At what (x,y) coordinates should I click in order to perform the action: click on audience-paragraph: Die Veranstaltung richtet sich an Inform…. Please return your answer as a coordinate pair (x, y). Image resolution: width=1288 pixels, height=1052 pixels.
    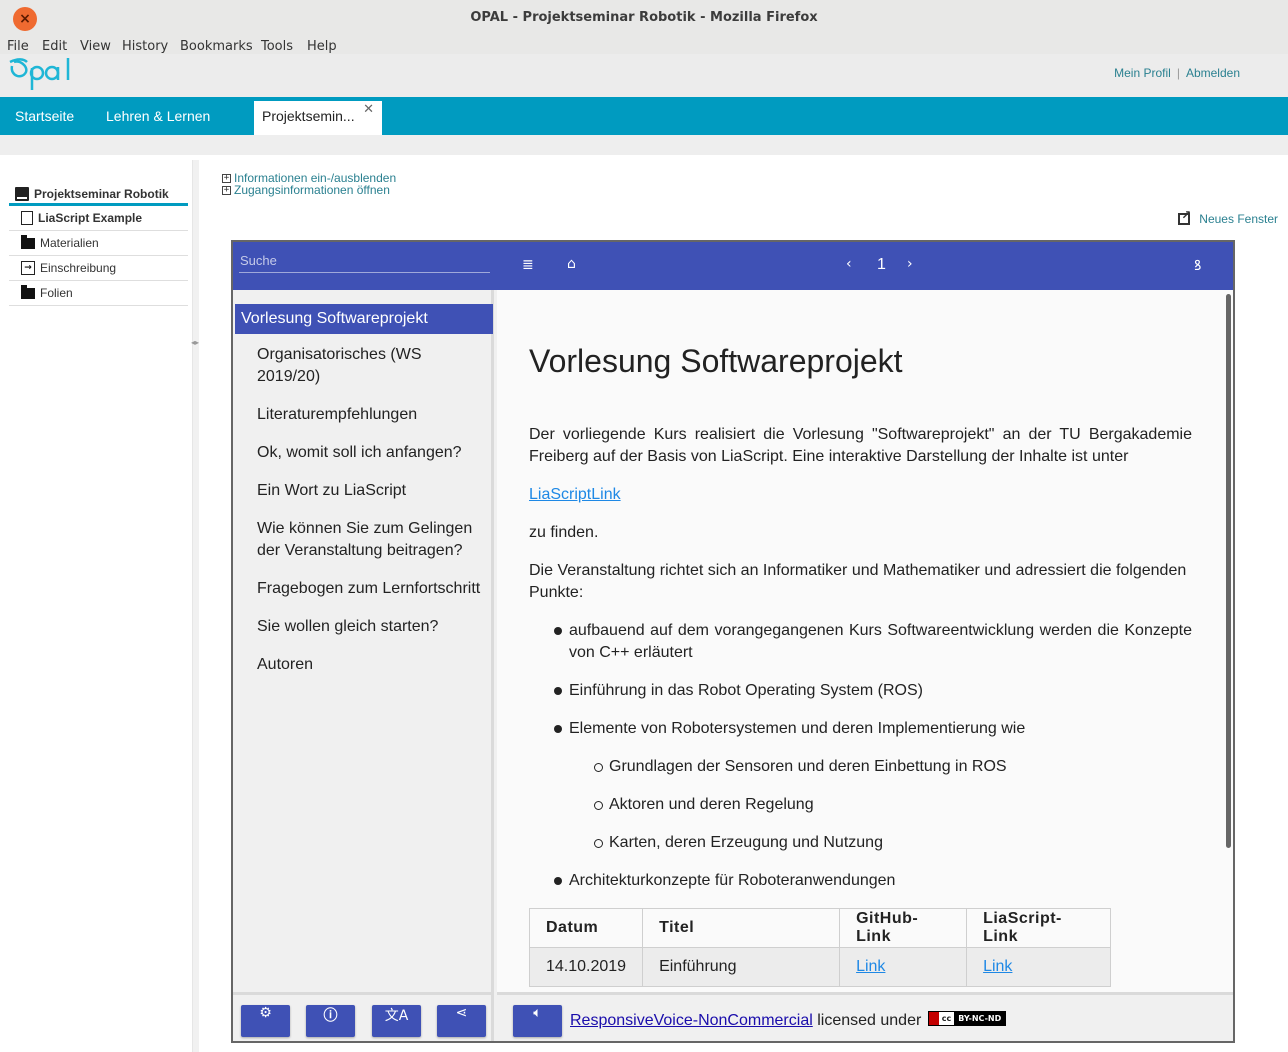
    Looking at the image, I should click on (858, 581).